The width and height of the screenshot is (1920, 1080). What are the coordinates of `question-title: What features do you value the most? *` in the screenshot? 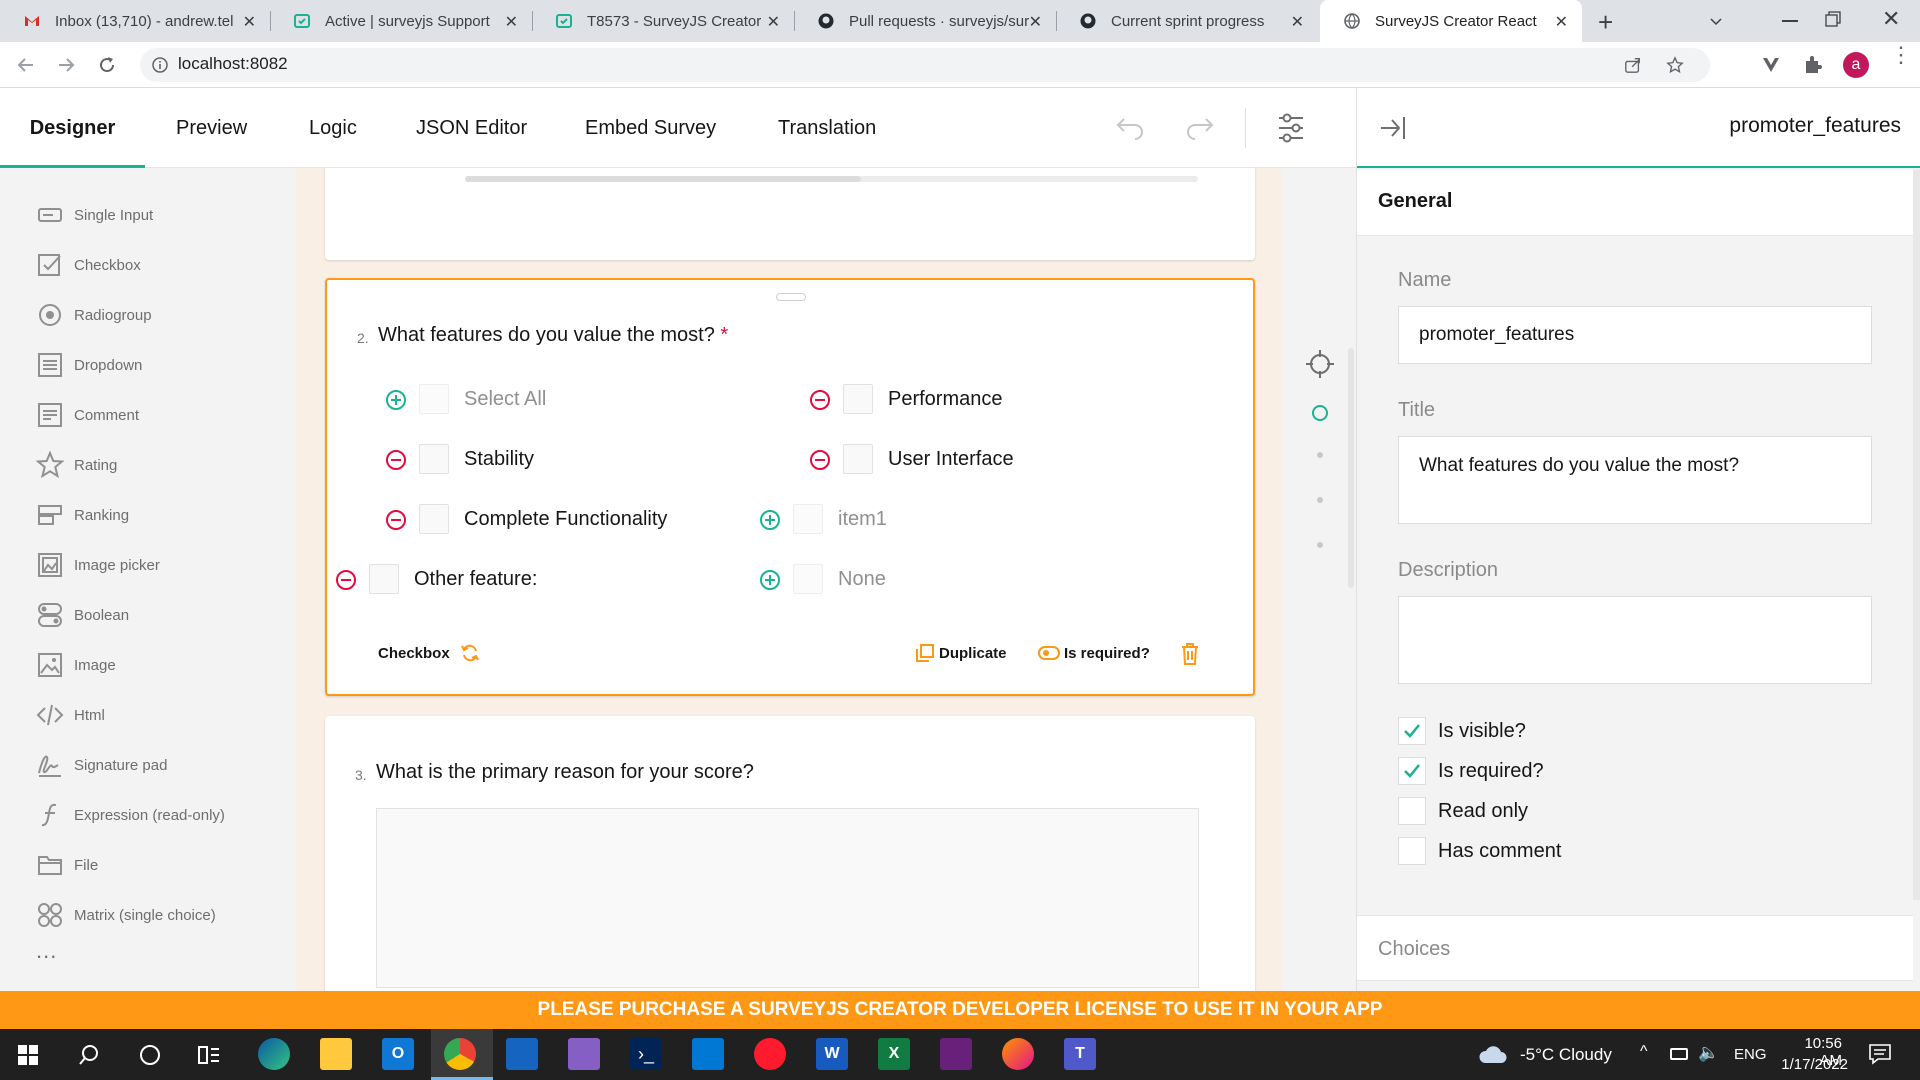 It's located at (553, 335).